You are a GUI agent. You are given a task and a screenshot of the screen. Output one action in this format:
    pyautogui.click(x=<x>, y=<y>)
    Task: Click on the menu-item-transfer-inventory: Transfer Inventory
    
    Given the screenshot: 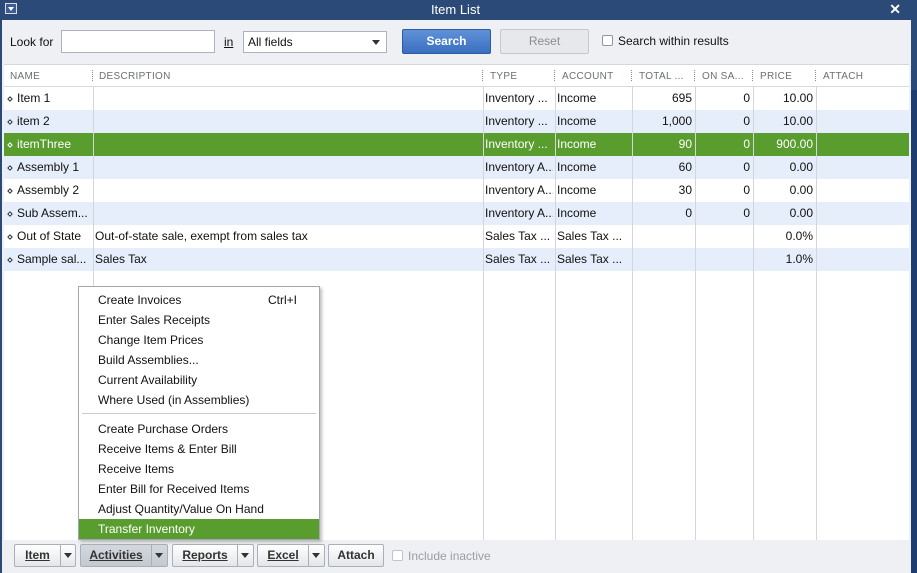 What is the action you would take?
    pyautogui.click(x=199, y=529)
    